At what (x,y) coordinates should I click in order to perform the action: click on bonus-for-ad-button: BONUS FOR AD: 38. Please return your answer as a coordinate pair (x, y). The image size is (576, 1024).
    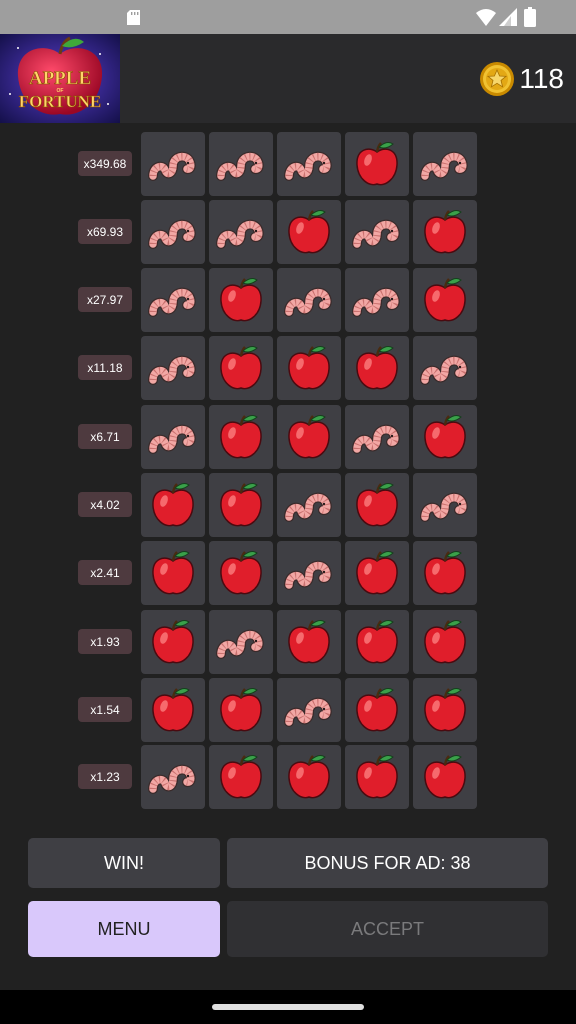
    Looking at the image, I should click on (387, 863).